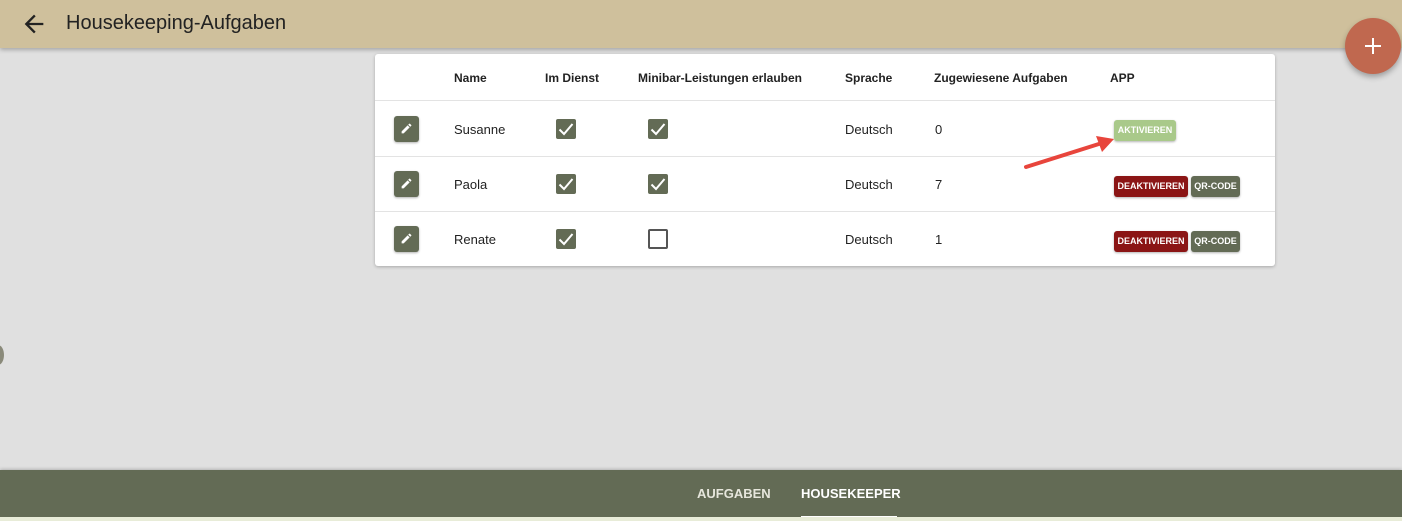 Image resolution: width=1402 pixels, height=521 pixels. Describe the element at coordinates (475, 239) in the screenshot. I see `housekeeper-name: Renate` at that location.